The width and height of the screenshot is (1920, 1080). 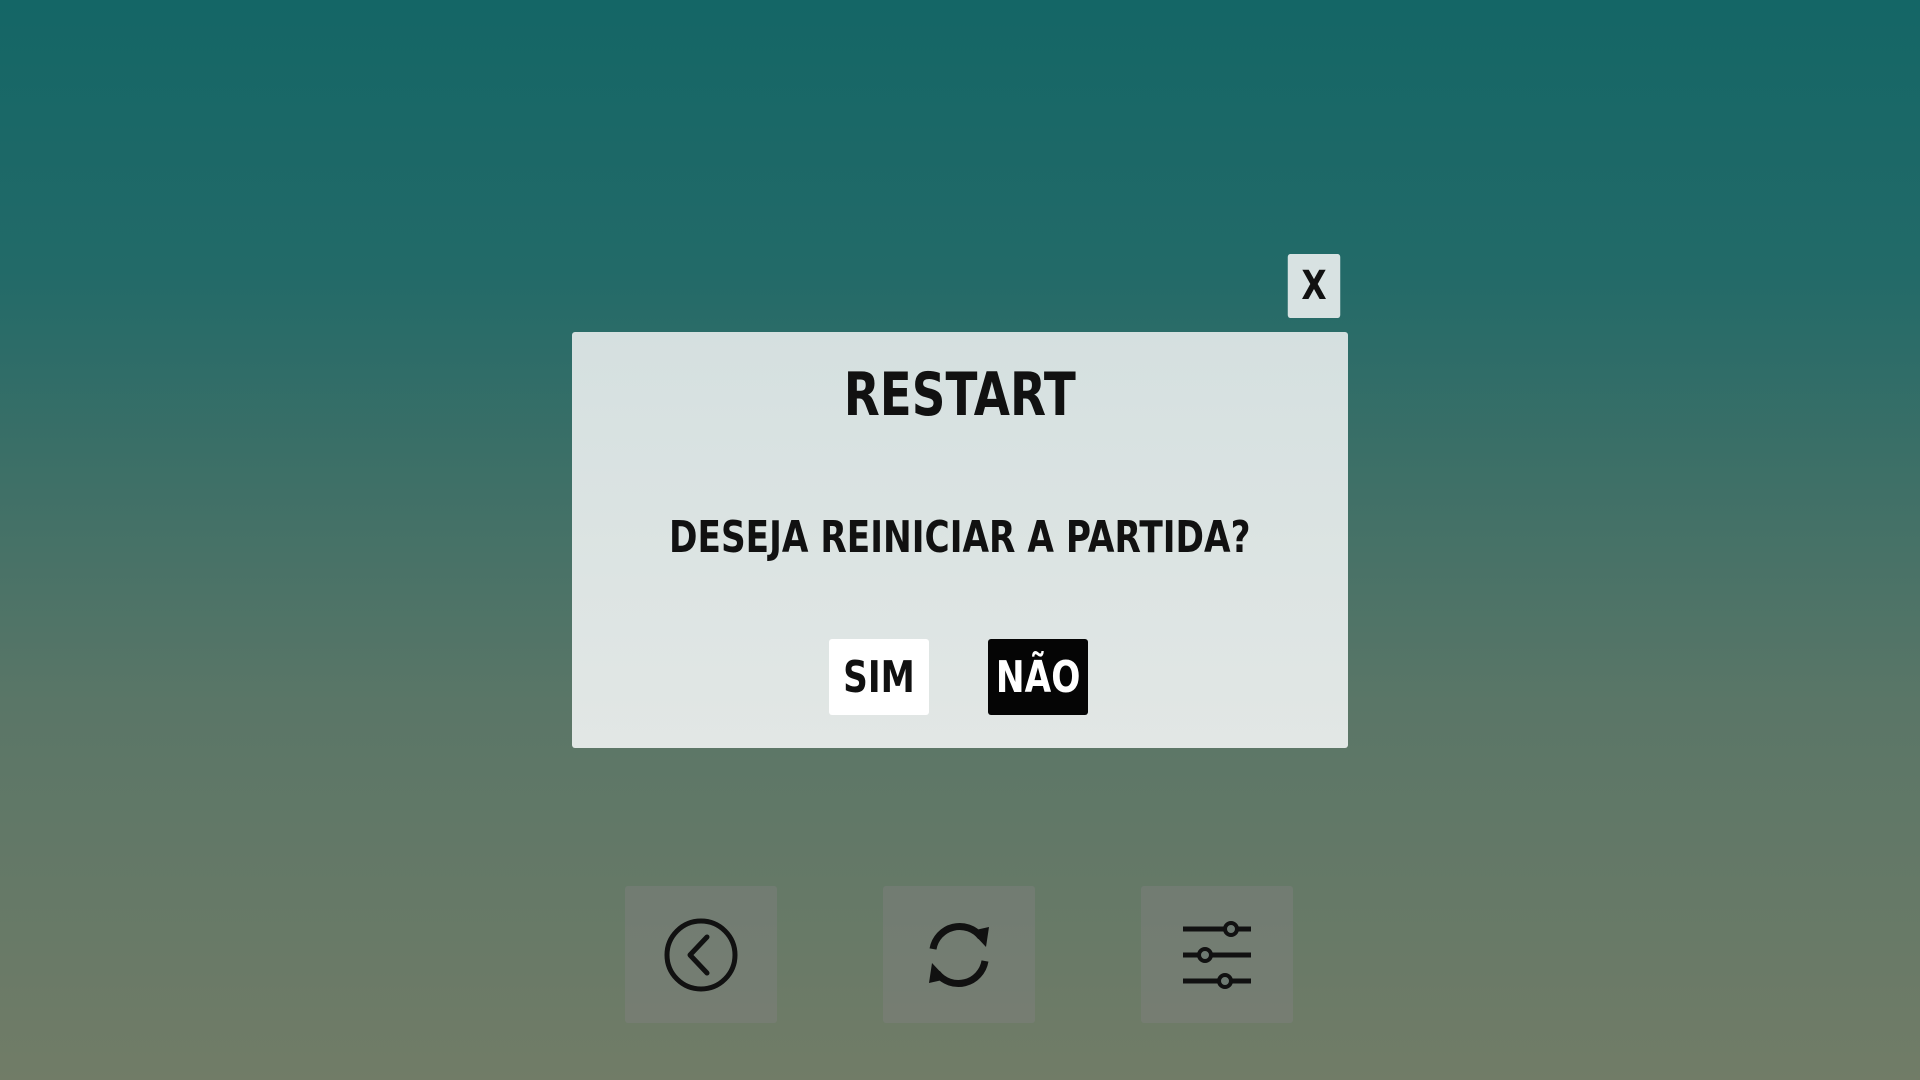 I want to click on settings-icon, so click(x=1217, y=954).